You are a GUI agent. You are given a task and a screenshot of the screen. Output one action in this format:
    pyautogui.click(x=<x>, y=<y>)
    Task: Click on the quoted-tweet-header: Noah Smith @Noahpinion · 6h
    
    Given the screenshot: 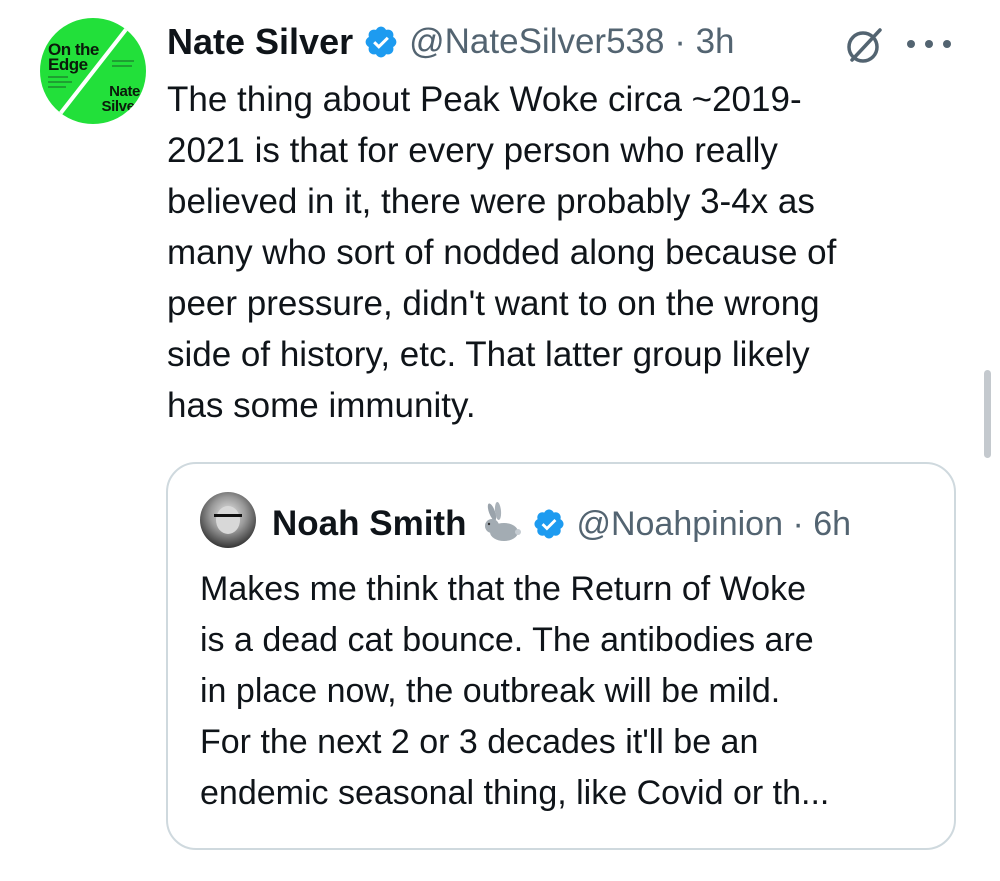 What is the action you would take?
    pyautogui.click(x=561, y=524)
    